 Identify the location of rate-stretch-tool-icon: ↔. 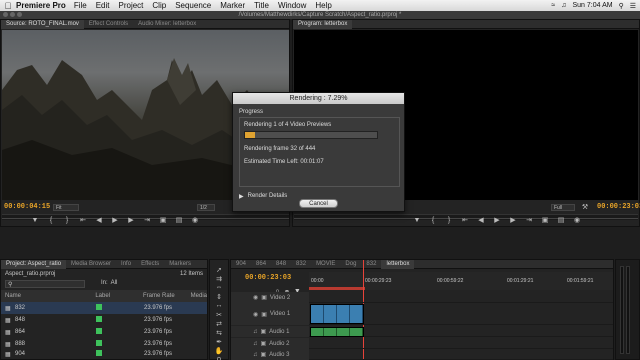
(219, 306).